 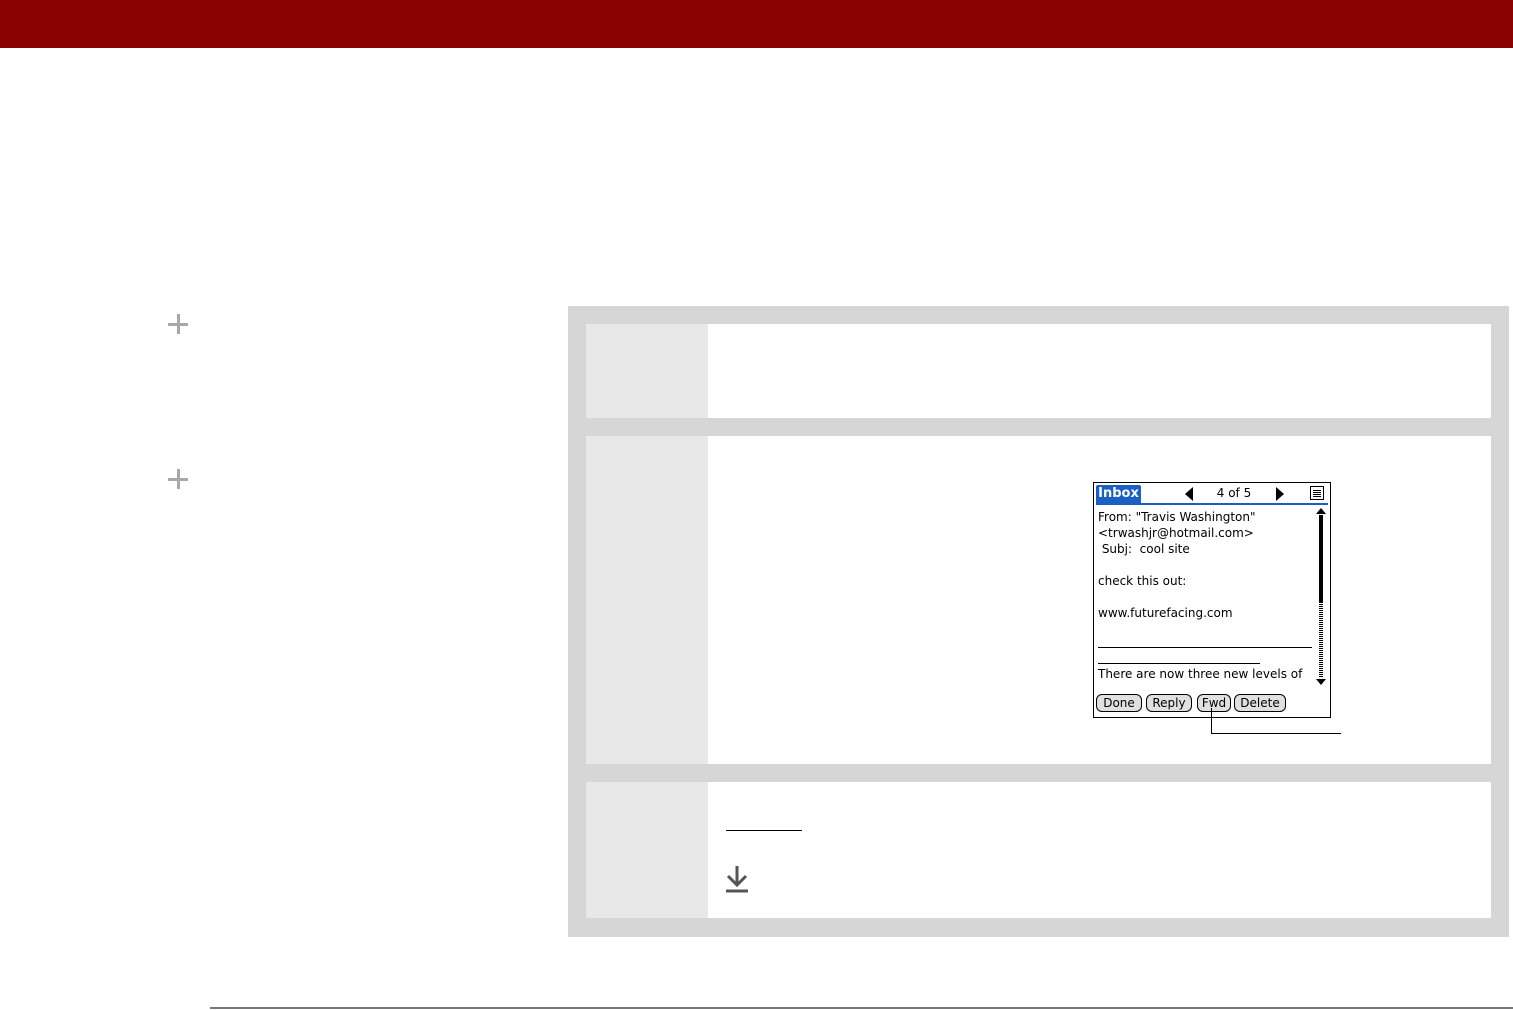 What do you see at coordinates (1176, 533) in the screenshot?
I see `message-line: <trwashjr@hotmail.com>` at bounding box center [1176, 533].